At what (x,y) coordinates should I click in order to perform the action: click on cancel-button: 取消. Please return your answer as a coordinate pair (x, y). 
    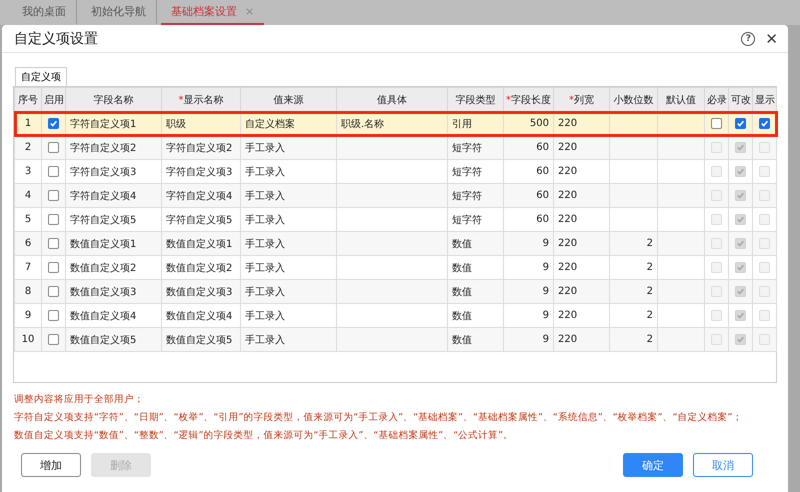
    Looking at the image, I should click on (723, 465).